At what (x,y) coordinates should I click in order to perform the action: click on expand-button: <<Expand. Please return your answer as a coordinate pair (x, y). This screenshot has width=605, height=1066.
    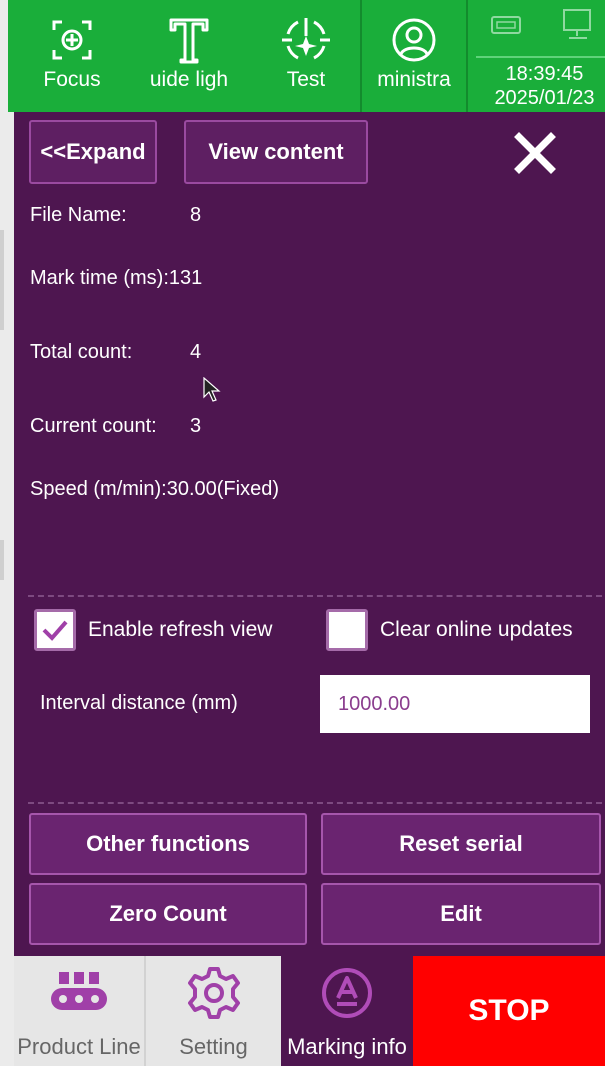
    Looking at the image, I should click on (93, 152).